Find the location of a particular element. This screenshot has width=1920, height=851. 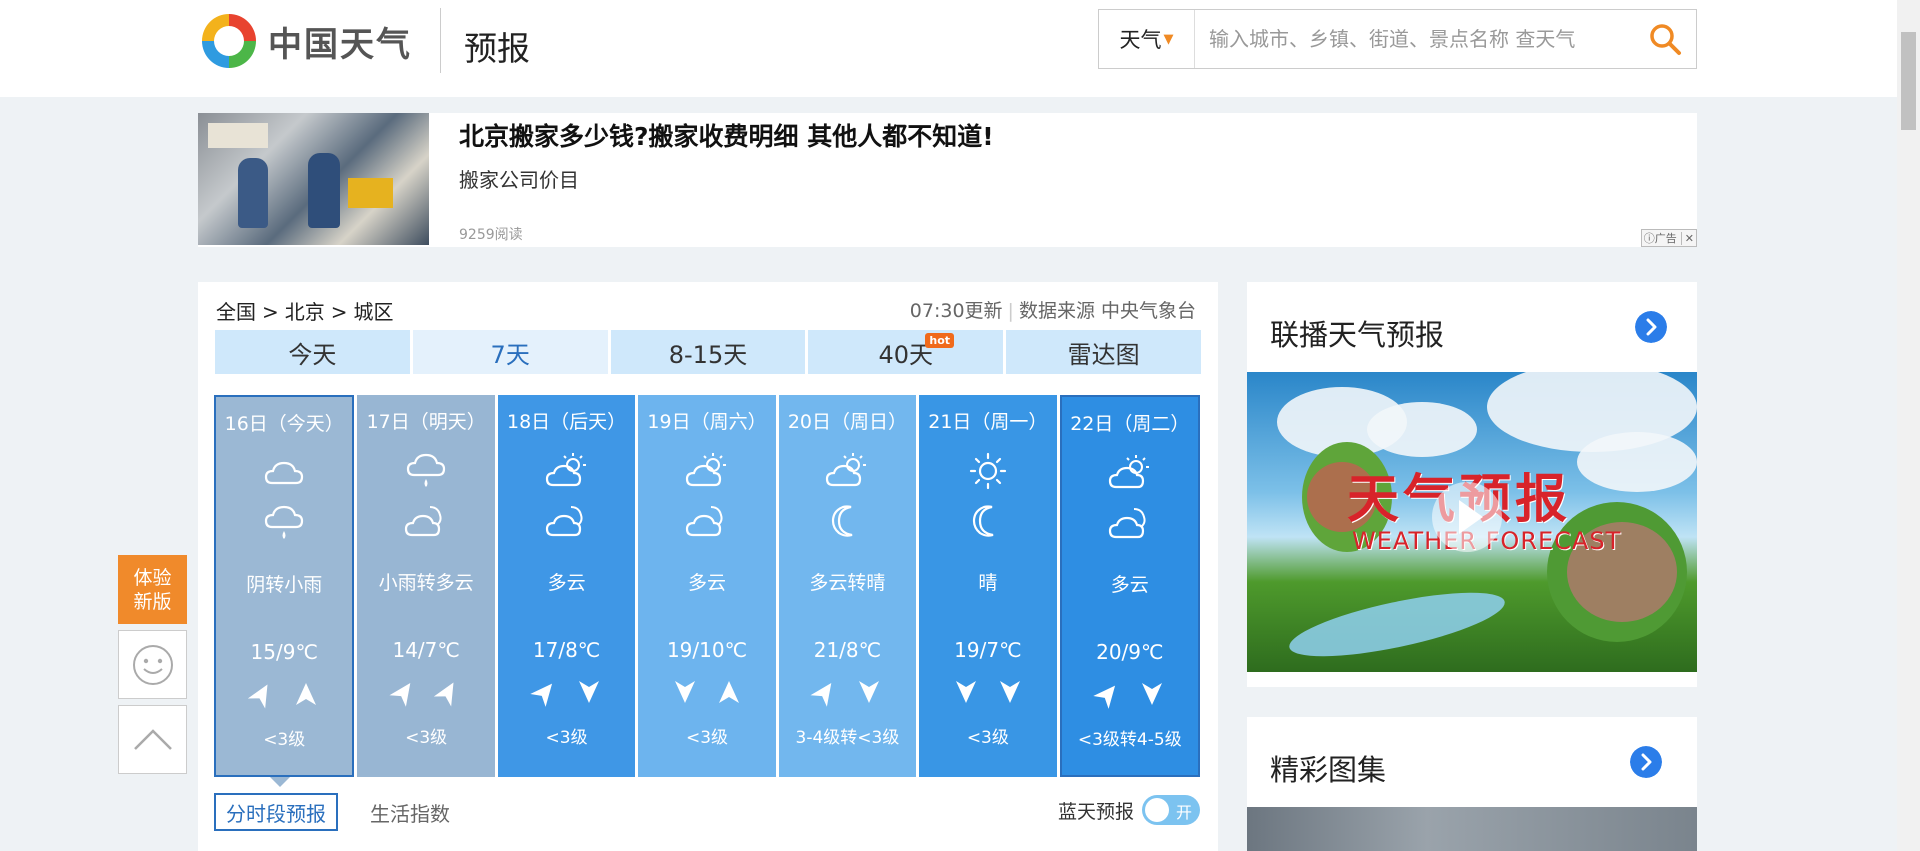

new-version-button: 体验新版 is located at coordinates (152, 589).